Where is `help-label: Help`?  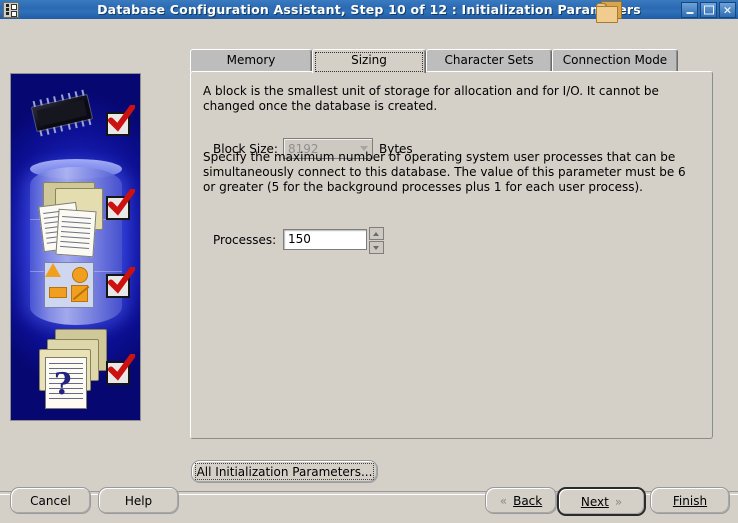 help-label: Help is located at coordinates (138, 500).